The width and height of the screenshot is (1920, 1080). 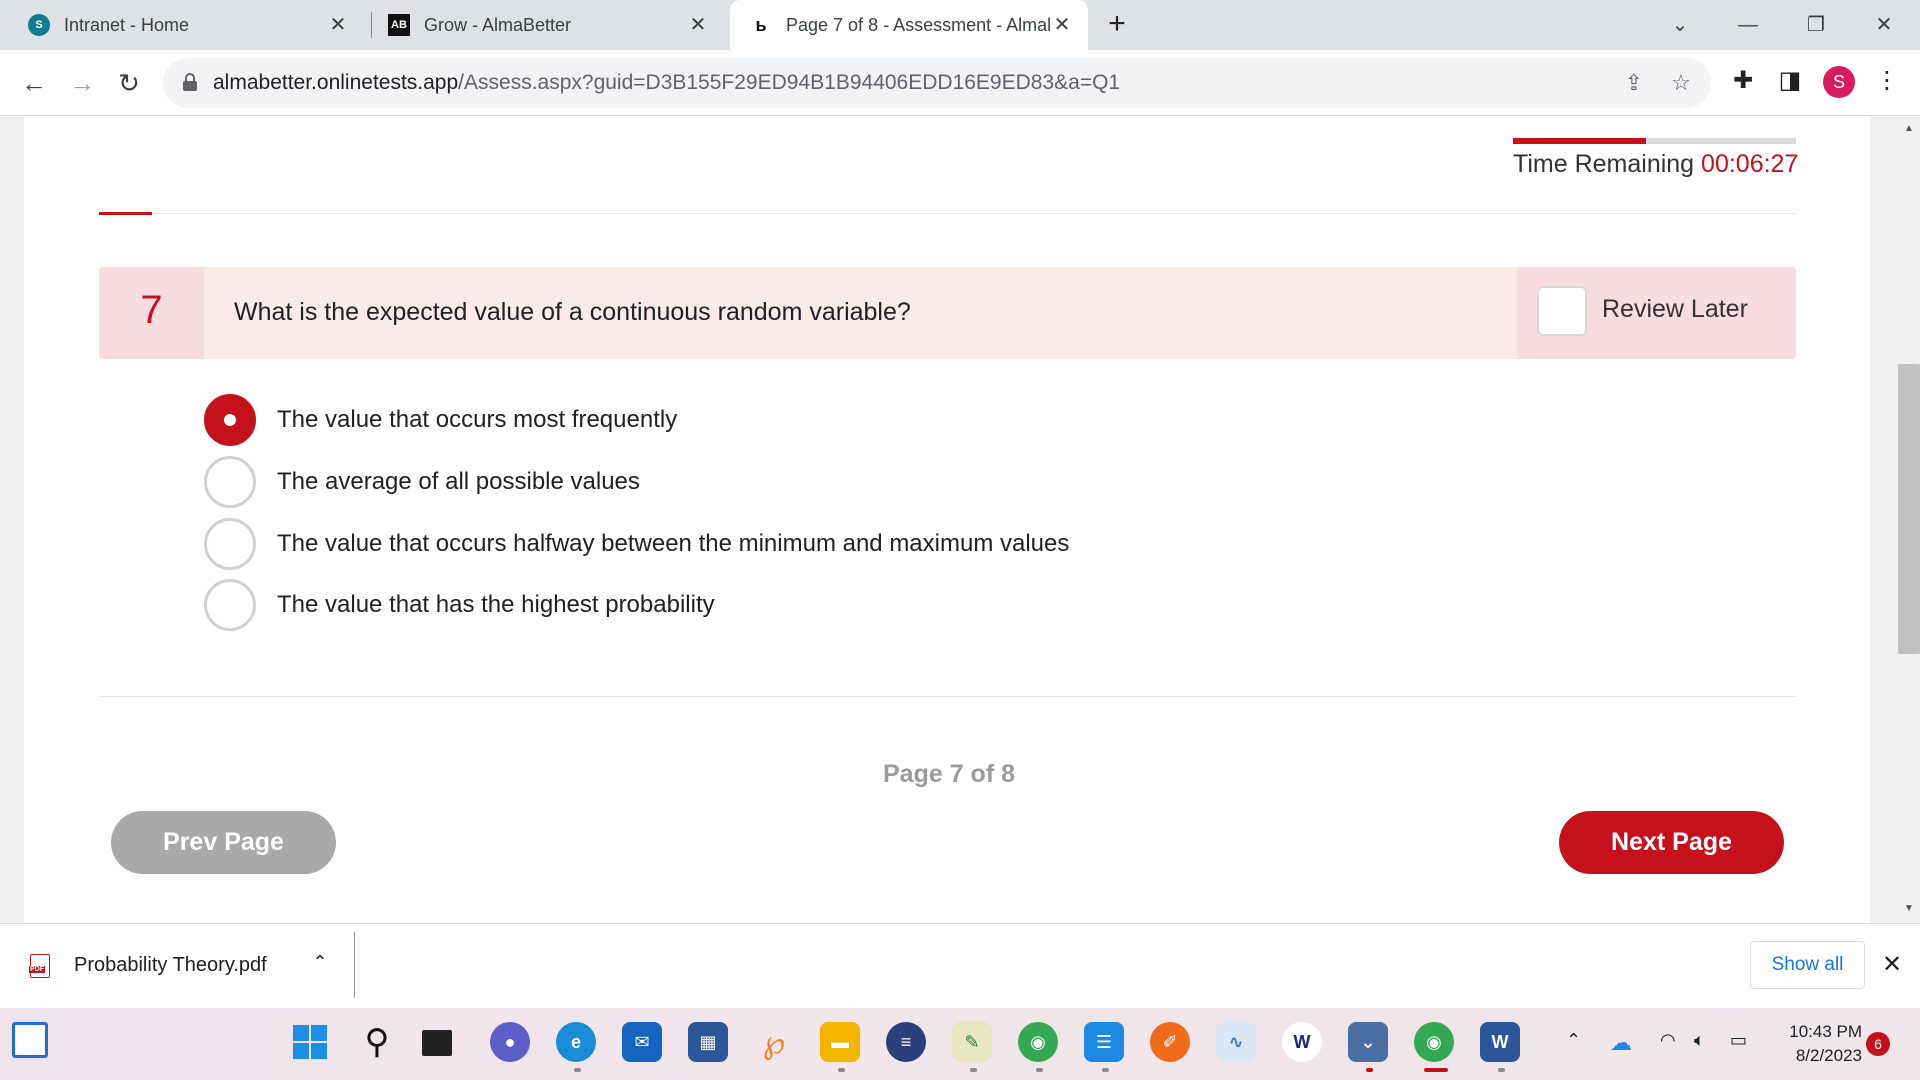 I want to click on active-indicator, so click(x=1436, y=1070).